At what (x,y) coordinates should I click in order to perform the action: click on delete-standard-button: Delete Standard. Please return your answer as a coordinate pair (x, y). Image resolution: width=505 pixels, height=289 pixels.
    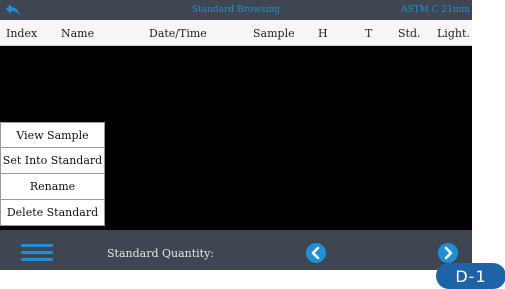
    Looking at the image, I should click on (52, 213).